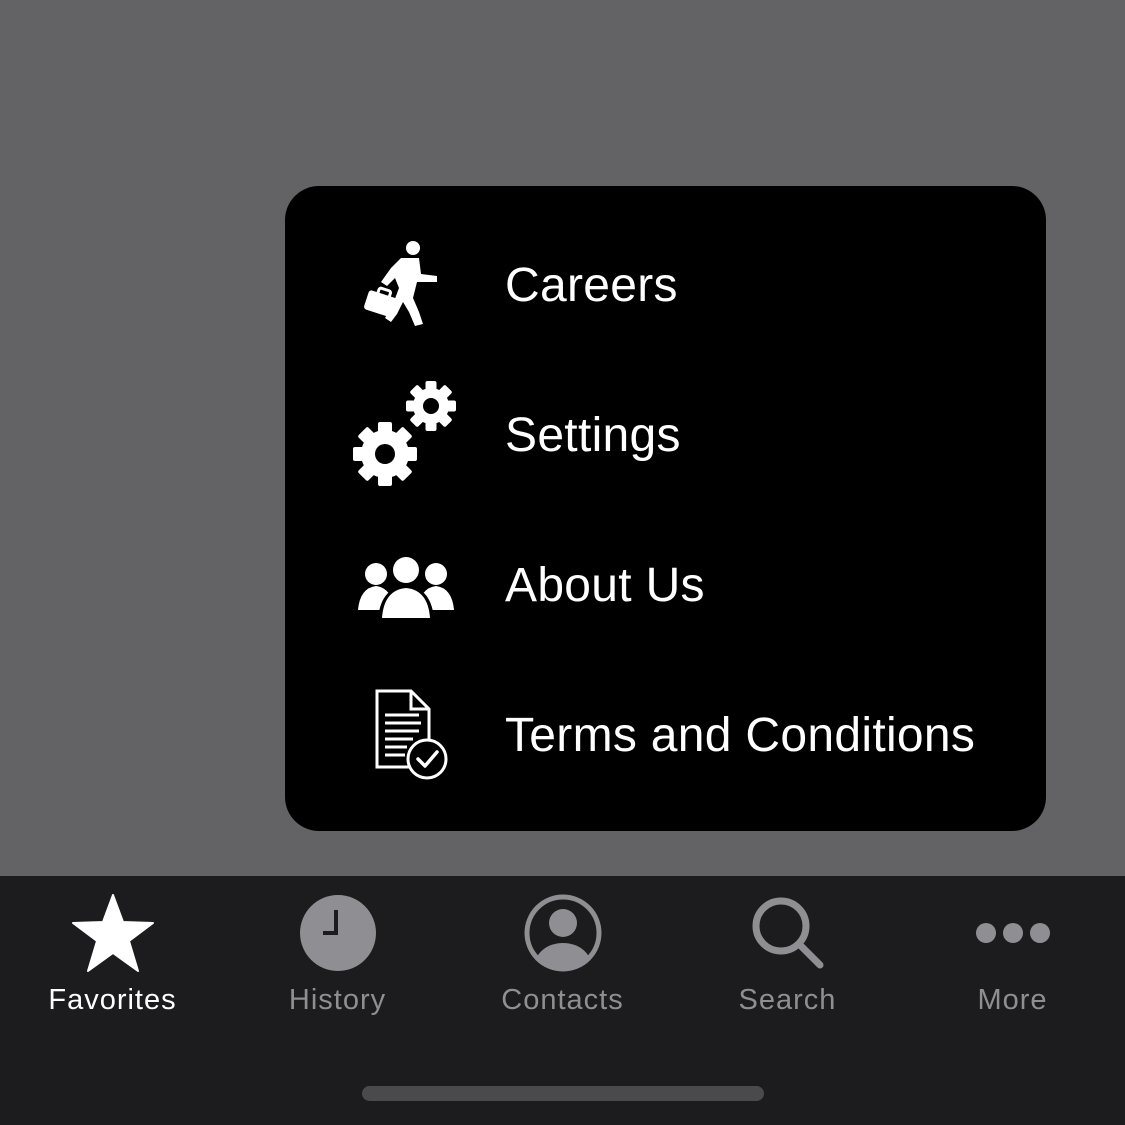 This screenshot has width=1125, height=1125. I want to click on star-icon, so click(113, 933).